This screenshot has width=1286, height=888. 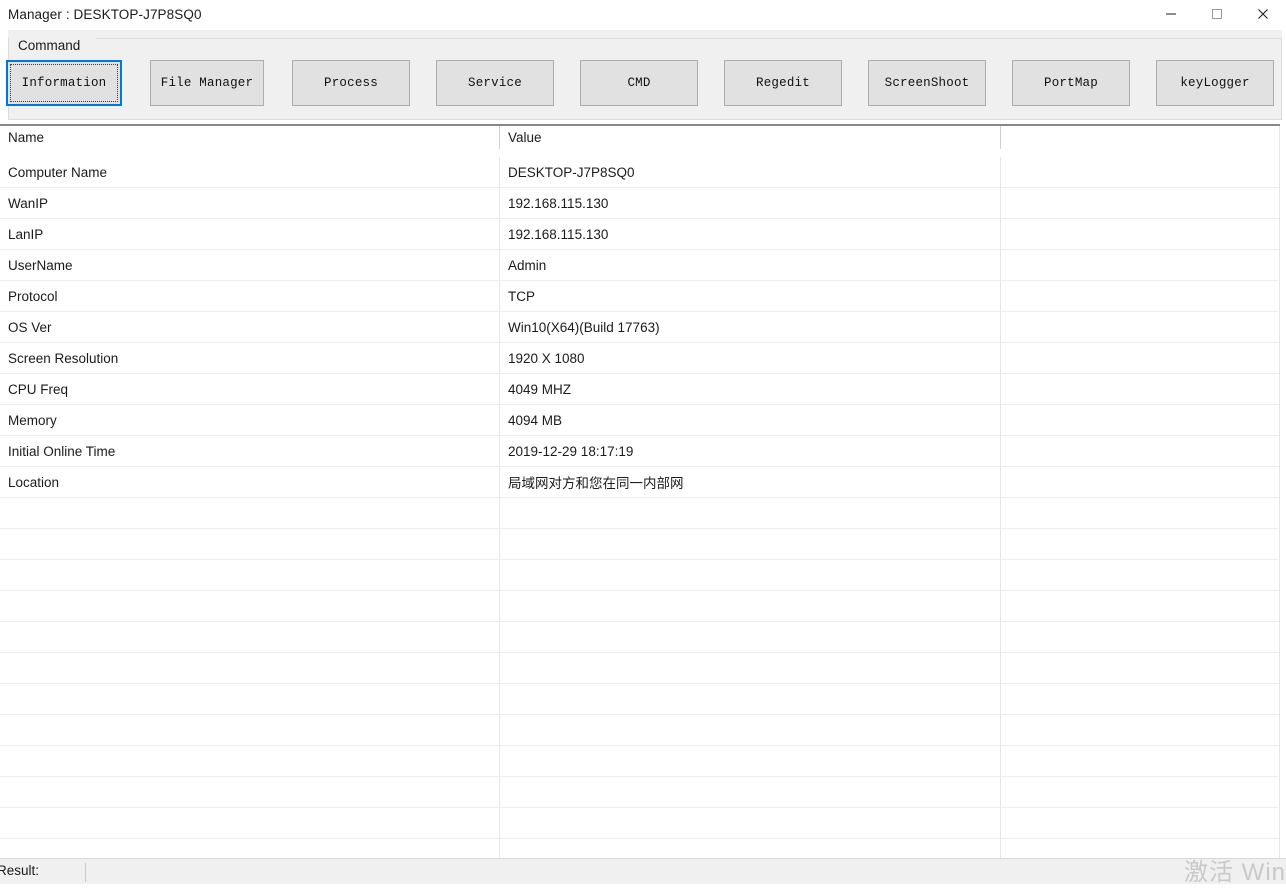 What do you see at coordinates (250, 296) in the screenshot?
I see `table-cell-name: Protocol` at bounding box center [250, 296].